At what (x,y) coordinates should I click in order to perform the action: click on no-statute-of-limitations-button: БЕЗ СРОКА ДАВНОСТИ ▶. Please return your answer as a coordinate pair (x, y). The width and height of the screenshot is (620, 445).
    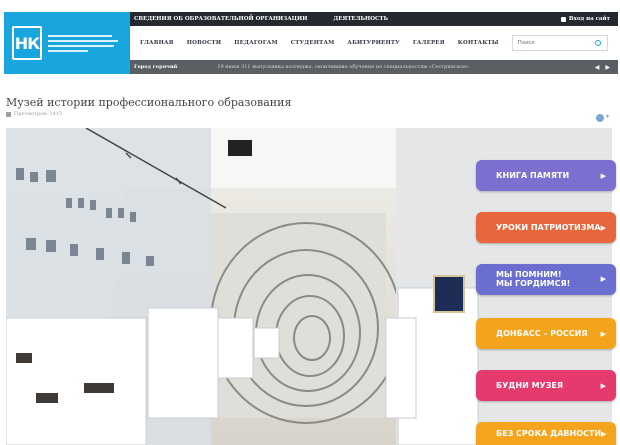
    Looking at the image, I should click on (546, 433).